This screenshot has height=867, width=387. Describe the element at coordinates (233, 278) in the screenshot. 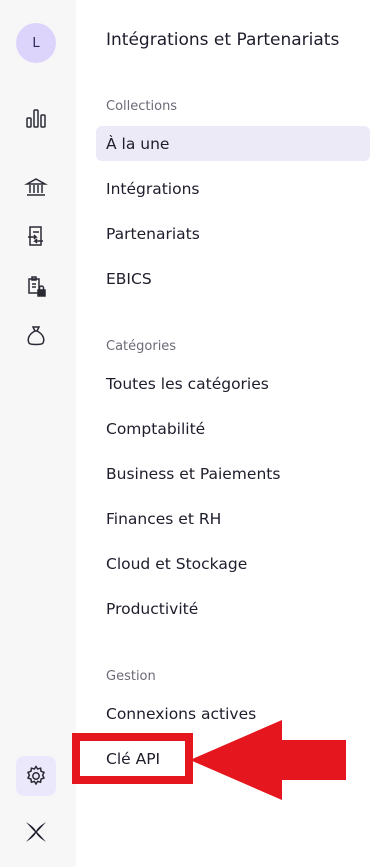

I see `nav-item-ebics: EBICS` at that location.